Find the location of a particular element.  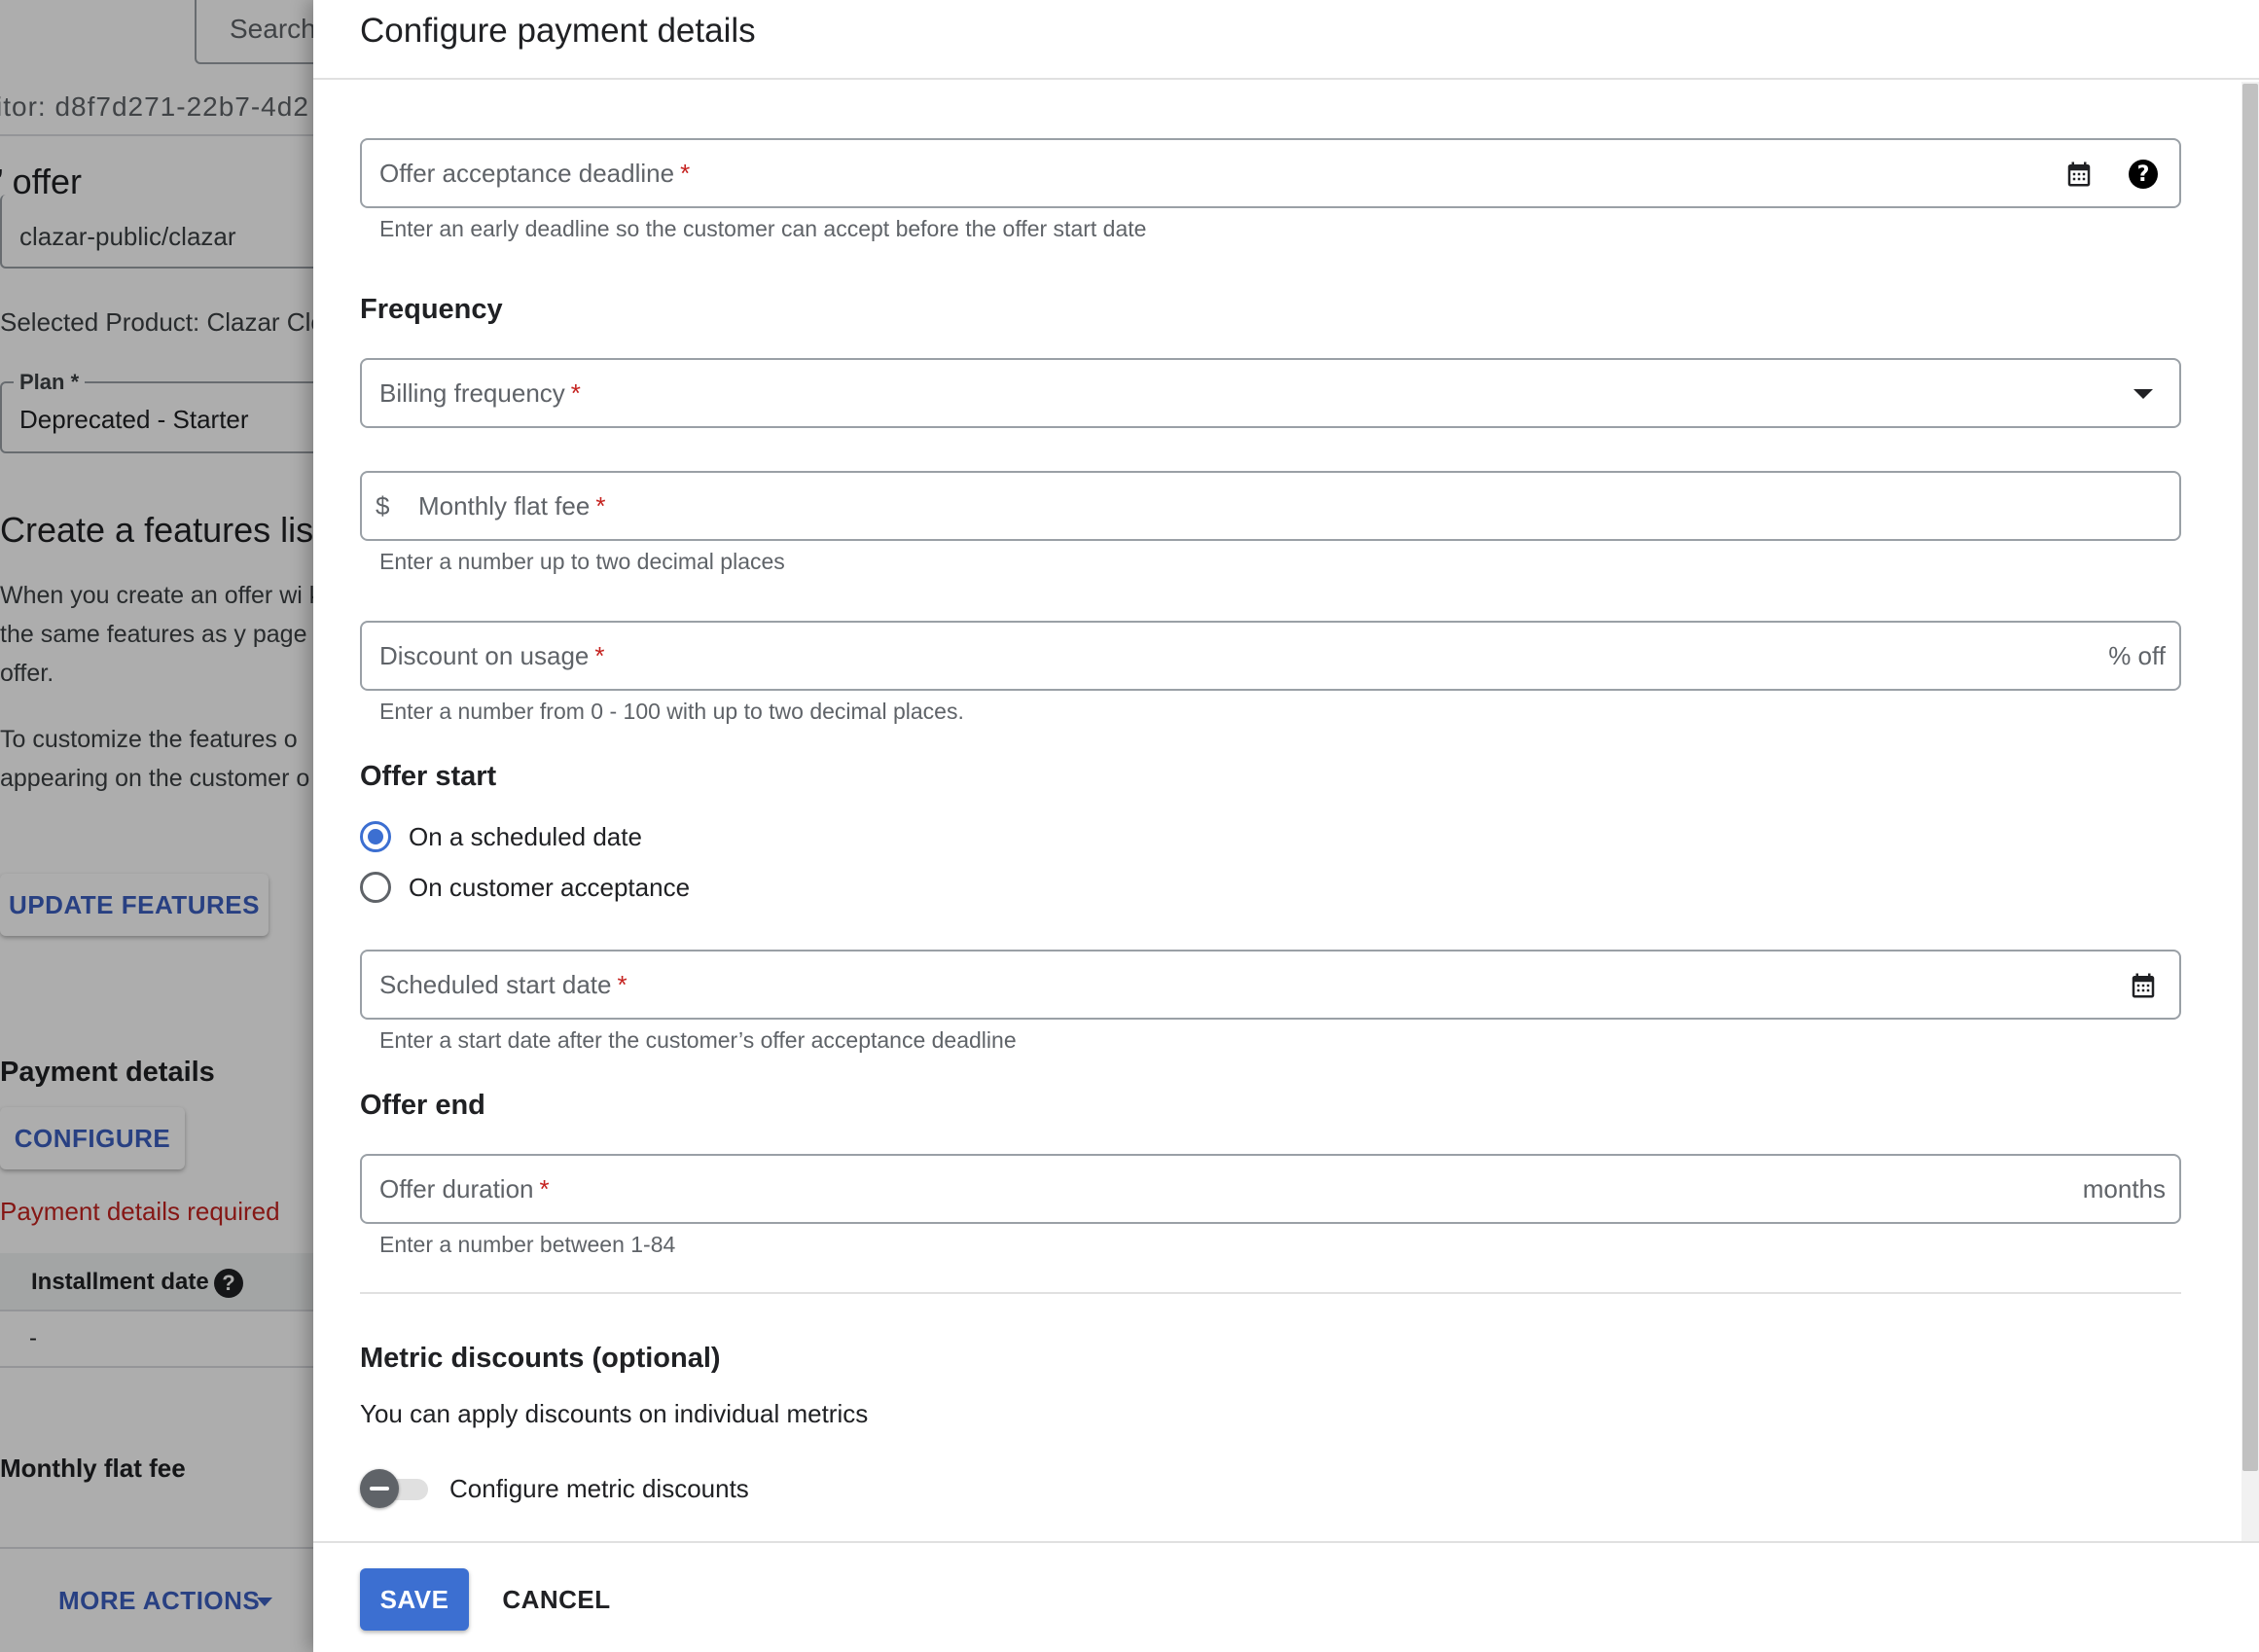

monthly-flat-fee-input: $ Monthly flat fee * is located at coordinates (1270, 506).